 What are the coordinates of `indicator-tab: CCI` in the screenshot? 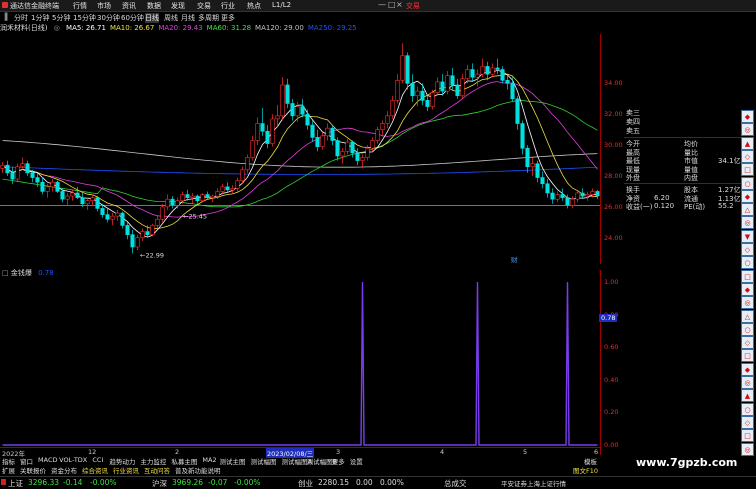 It's located at (97, 460).